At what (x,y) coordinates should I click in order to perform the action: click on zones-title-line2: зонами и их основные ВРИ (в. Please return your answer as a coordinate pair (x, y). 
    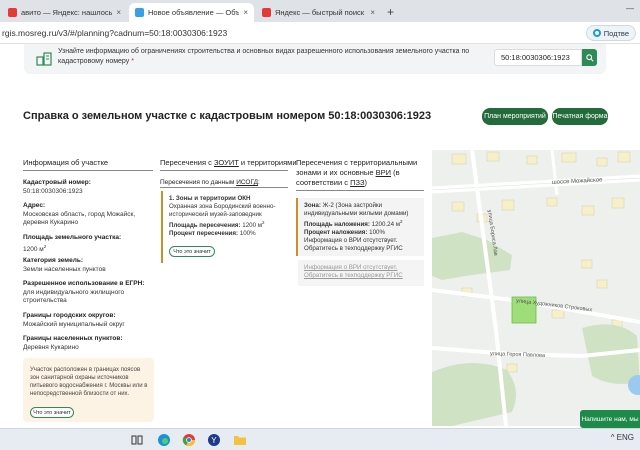
    Looking at the image, I should click on (366, 173).